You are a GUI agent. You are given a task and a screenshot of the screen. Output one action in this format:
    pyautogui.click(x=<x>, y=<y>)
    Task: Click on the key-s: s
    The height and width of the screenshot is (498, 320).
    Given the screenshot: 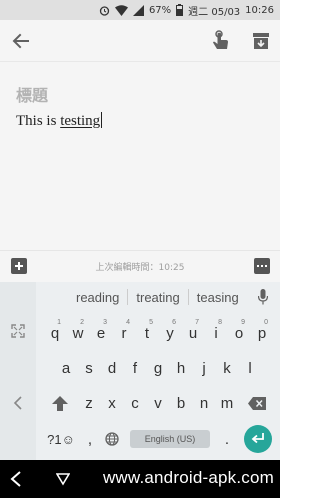 What is the action you would take?
    pyautogui.click(x=89, y=368)
    